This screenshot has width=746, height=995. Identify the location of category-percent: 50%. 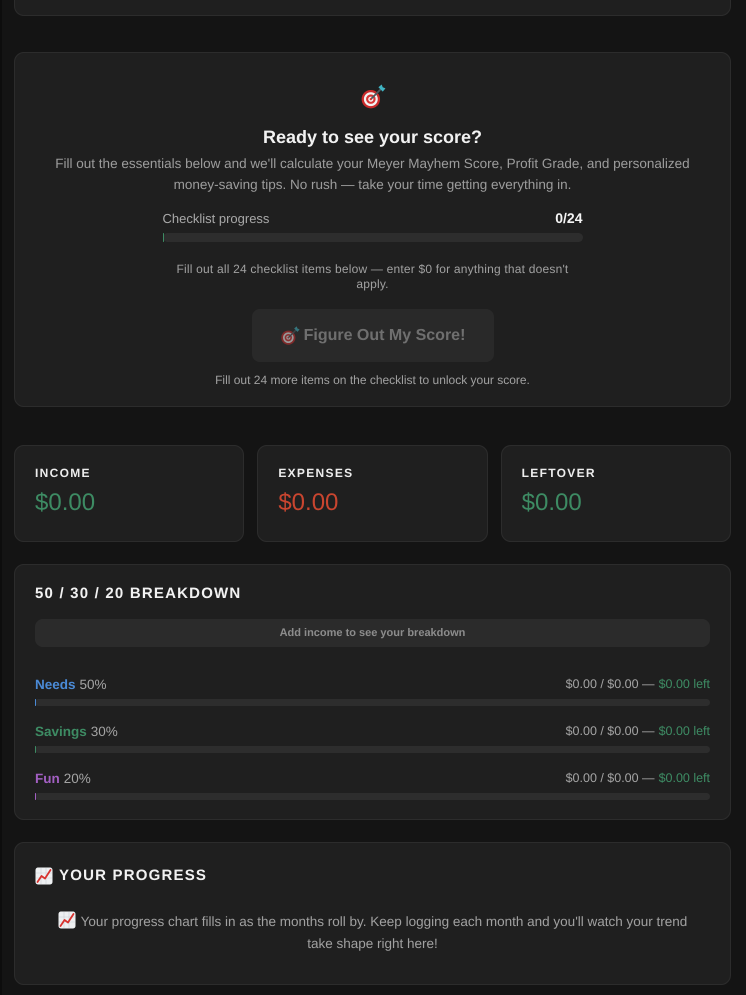
(93, 684).